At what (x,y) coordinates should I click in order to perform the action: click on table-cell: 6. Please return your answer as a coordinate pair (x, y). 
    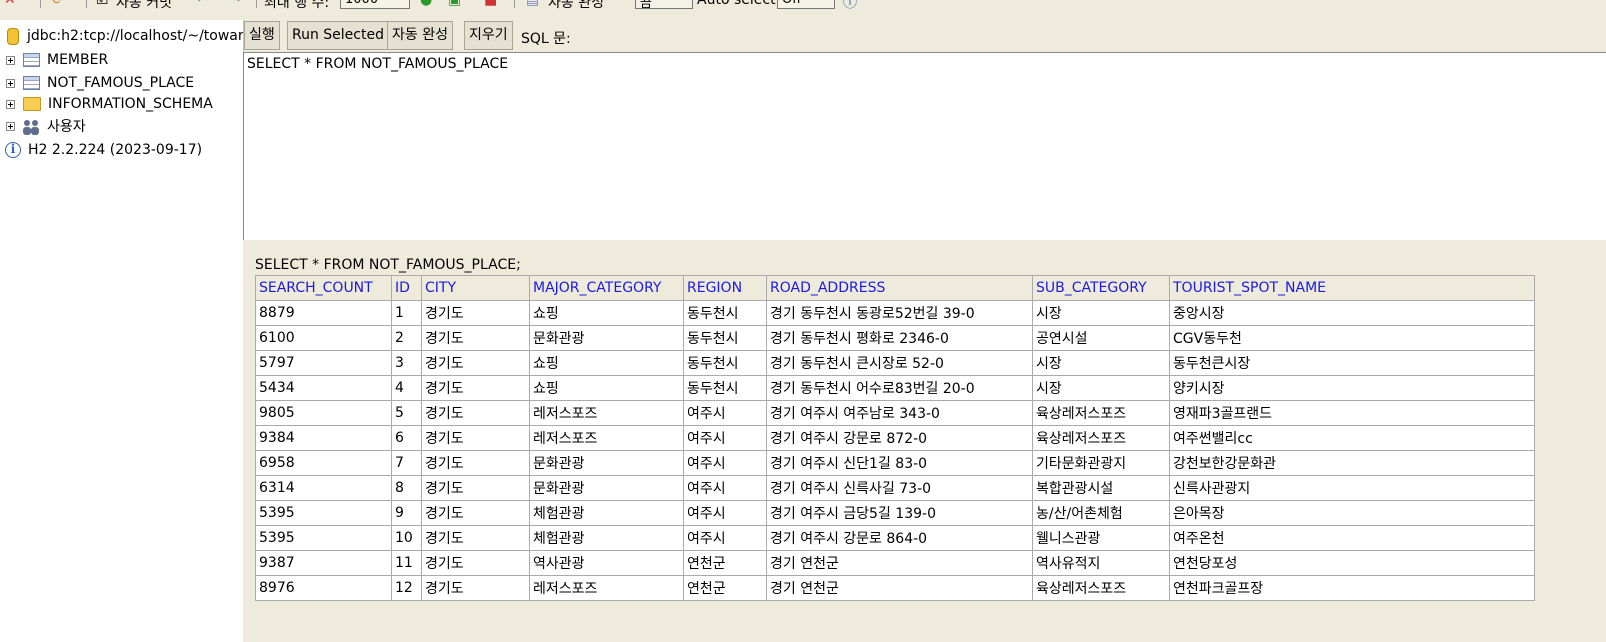
    Looking at the image, I should click on (406, 438).